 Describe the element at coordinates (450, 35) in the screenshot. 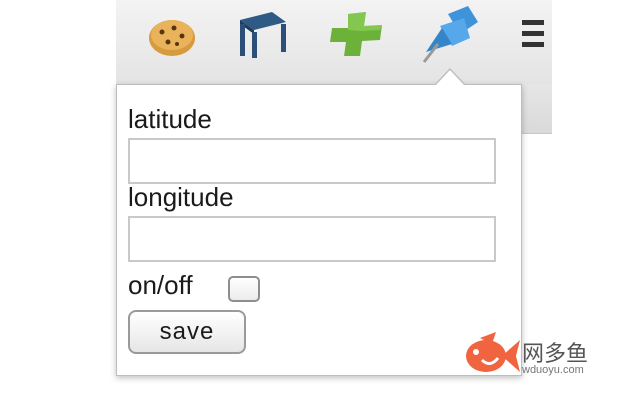

I see `pushpin-icon` at that location.